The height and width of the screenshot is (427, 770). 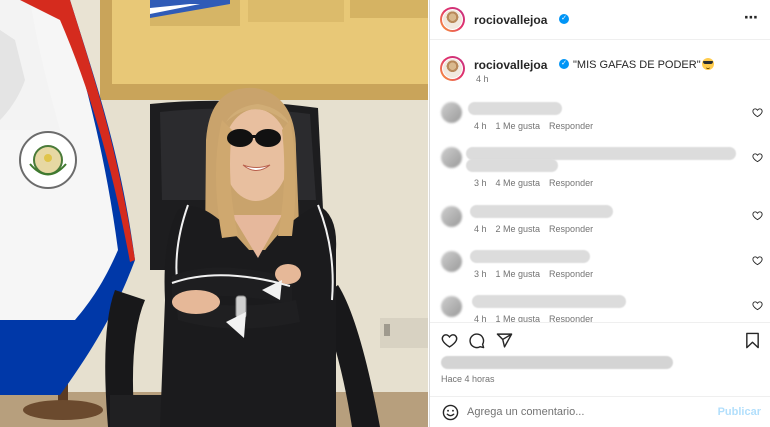 I want to click on verified-badge-icon: ✓, so click(x=564, y=19).